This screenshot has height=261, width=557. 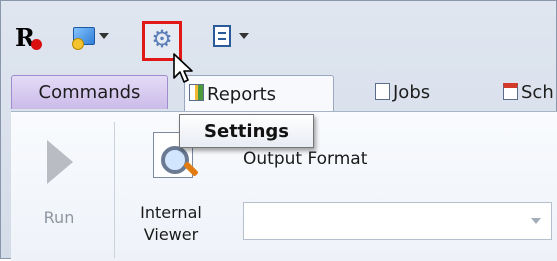 What do you see at coordinates (59, 217) in the screenshot?
I see `run-label: Run` at bounding box center [59, 217].